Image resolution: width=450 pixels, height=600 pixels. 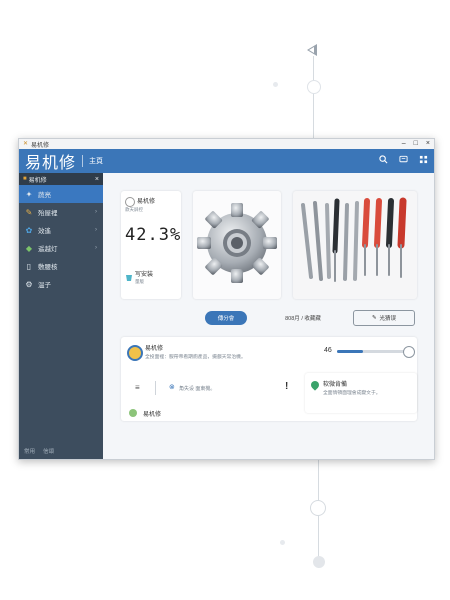 I want to click on wrench-icon: ✎, so click(x=29, y=212).